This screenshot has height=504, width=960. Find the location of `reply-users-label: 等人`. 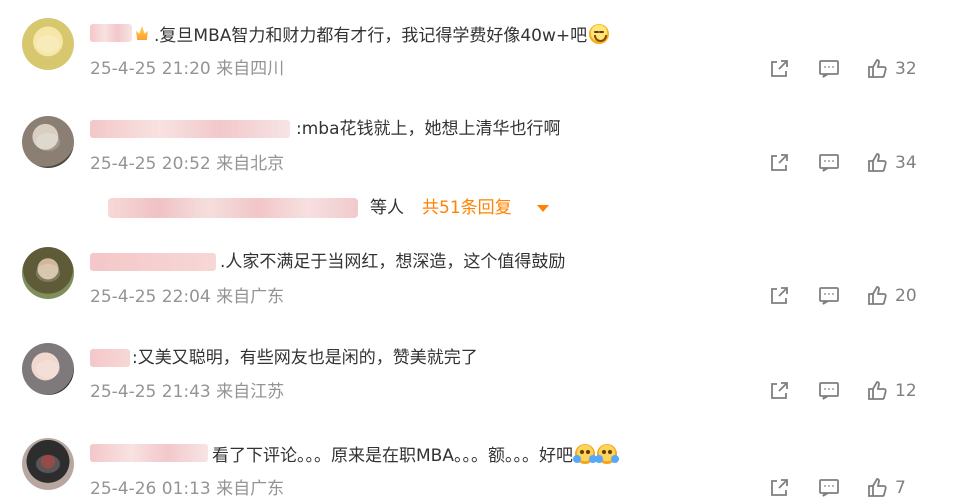

reply-users-label: 等人 is located at coordinates (387, 208).